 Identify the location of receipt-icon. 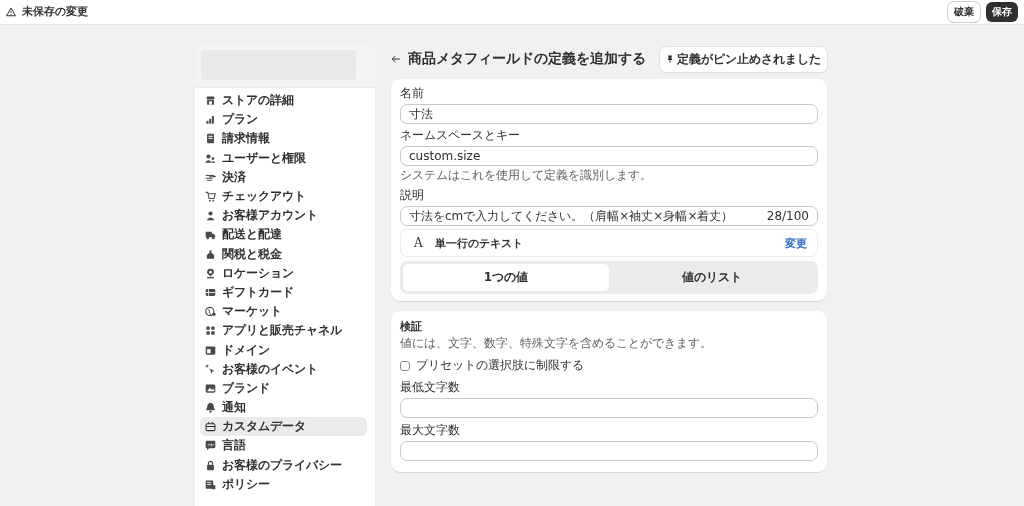
(210, 139).